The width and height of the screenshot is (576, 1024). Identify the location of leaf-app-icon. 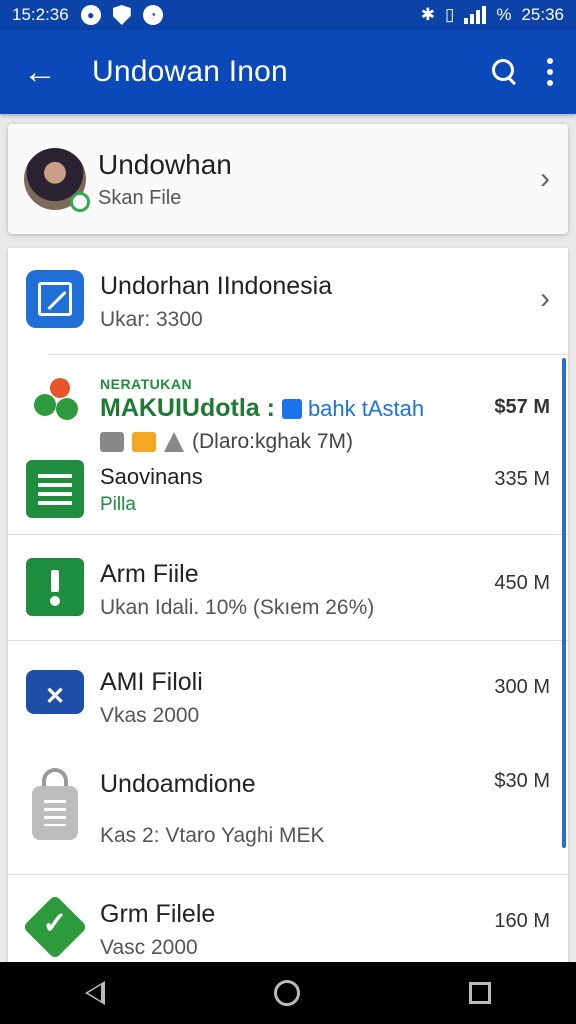
(55, 403).